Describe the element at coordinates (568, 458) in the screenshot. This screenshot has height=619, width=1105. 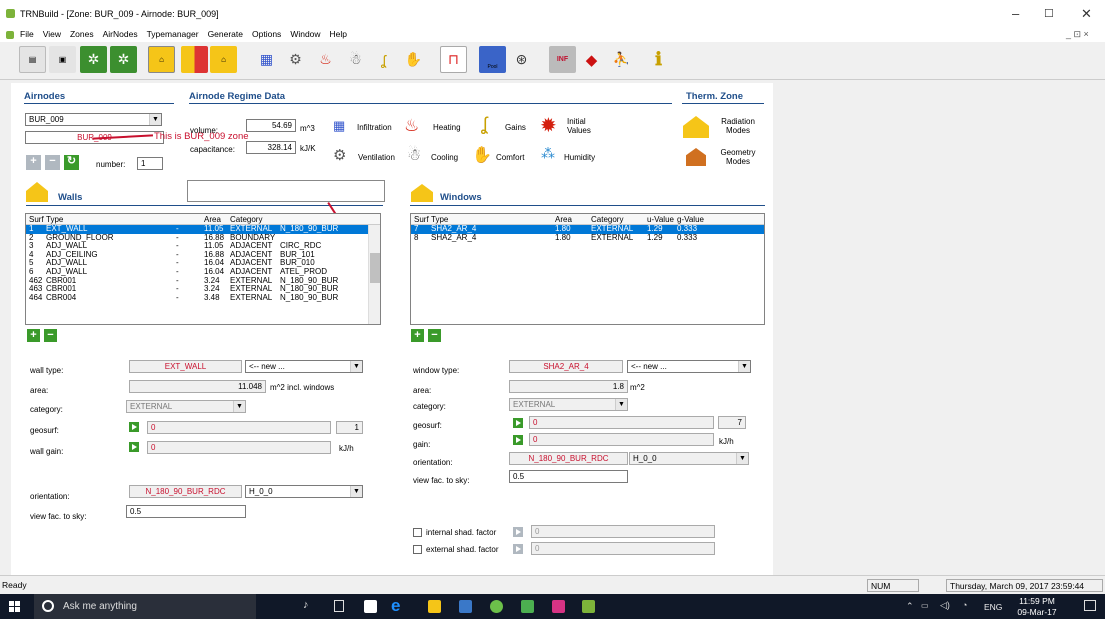
I see `window-orientation-field: N_180_90_BUR_RDC` at that location.